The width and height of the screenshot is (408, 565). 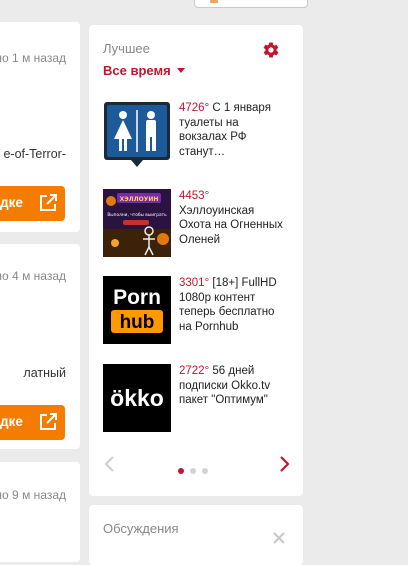 I want to click on deal-title-snippet: e-of-Terror-, so click(x=34, y=154).